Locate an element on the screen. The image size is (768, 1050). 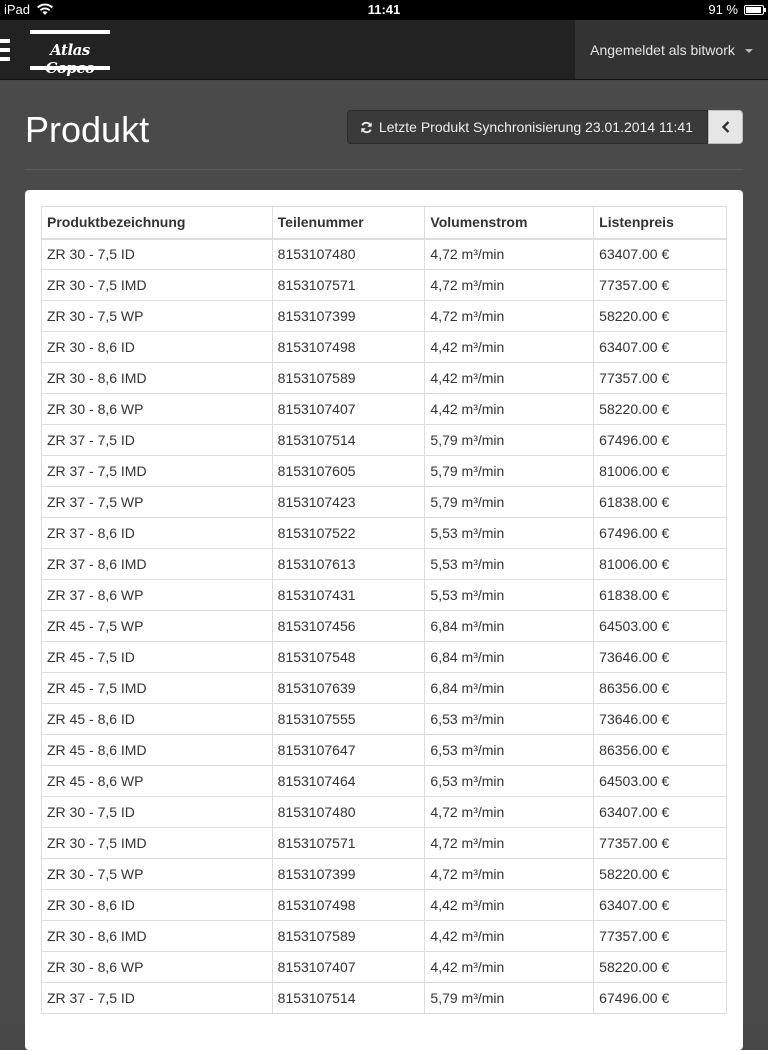
product-name-cell: ZR 37 - 8,6 ID is located at coordinates (157, 533).